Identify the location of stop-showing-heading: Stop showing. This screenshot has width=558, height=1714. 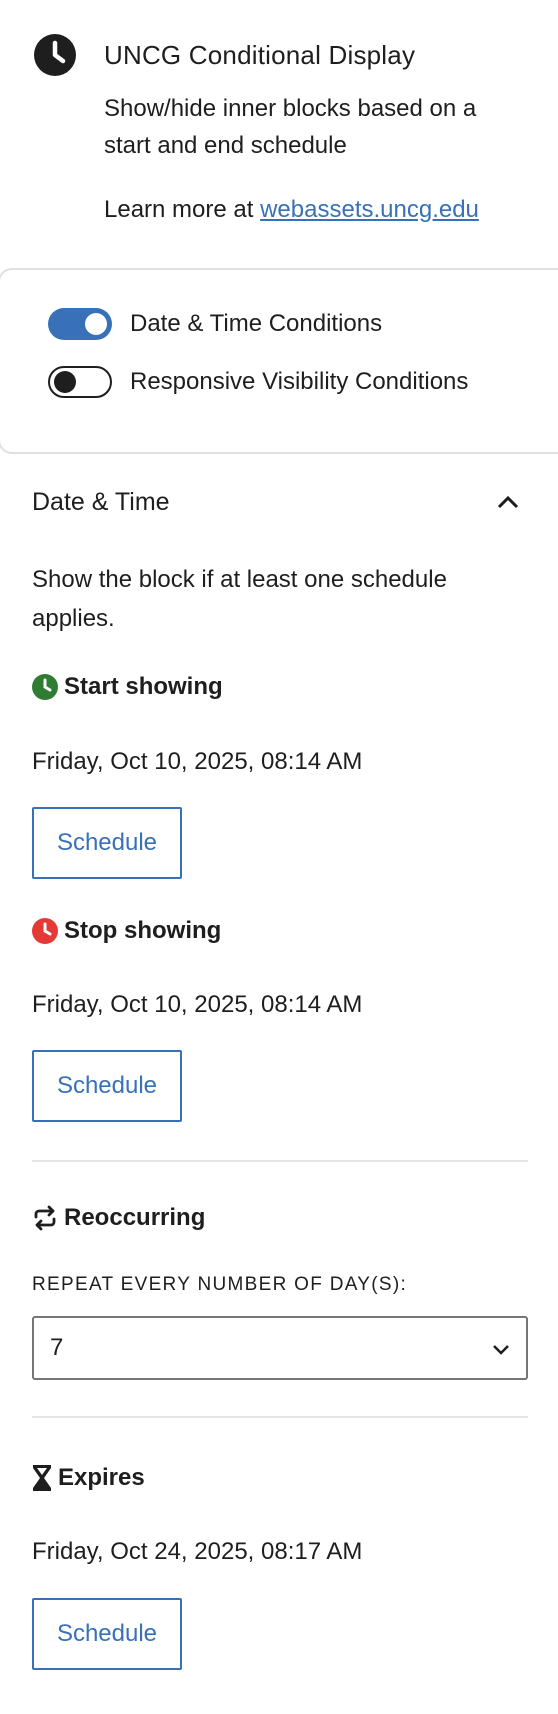
(126, 931).